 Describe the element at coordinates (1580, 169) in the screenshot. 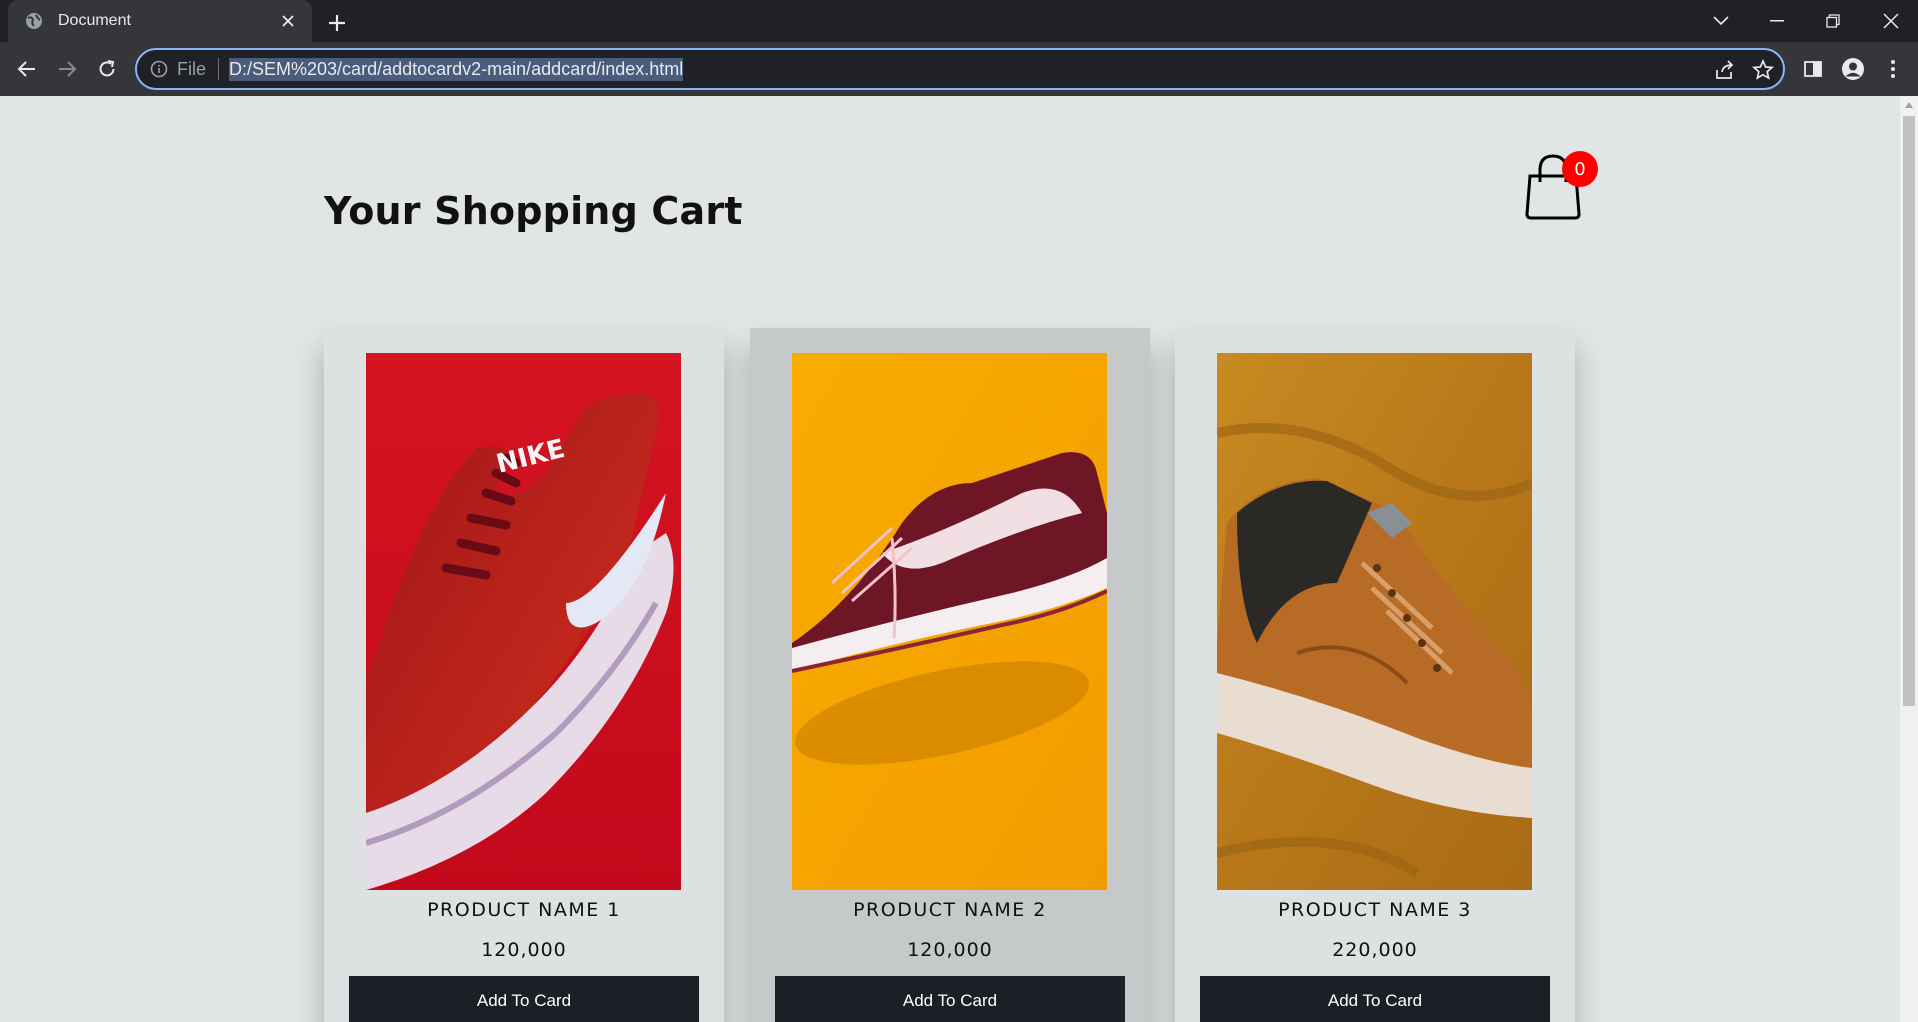

I see `cart-count-badge: 0` at that location.